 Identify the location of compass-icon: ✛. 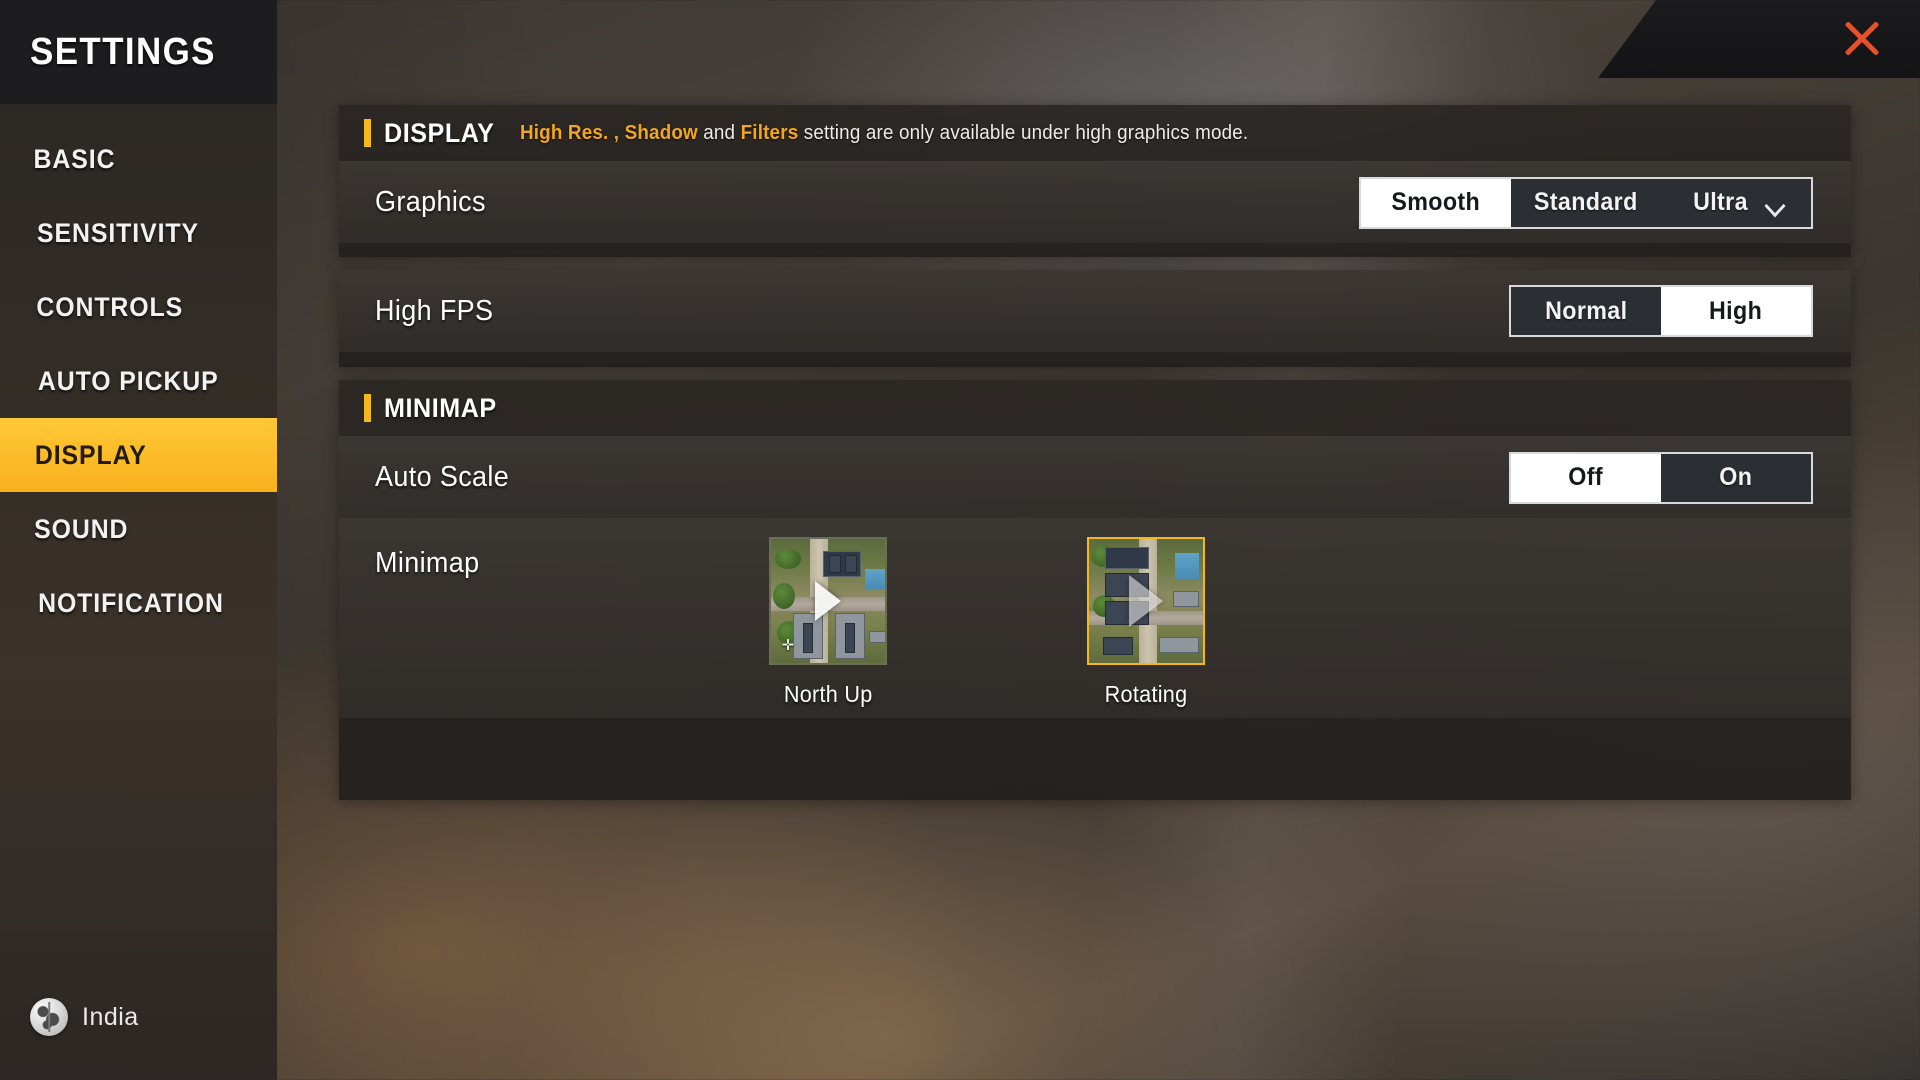
(788, 645).